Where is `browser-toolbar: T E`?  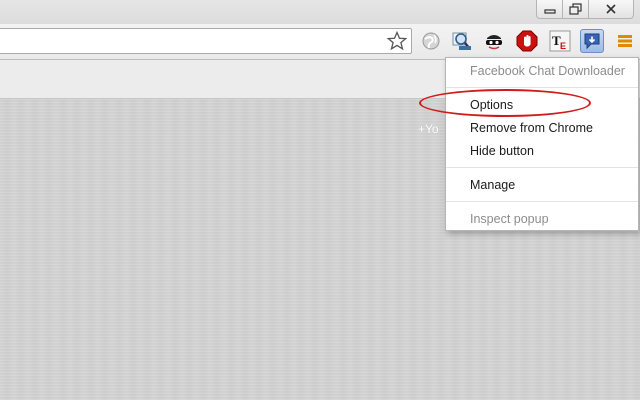 browser-toolbar: T E is located at coordinates (320, 42).